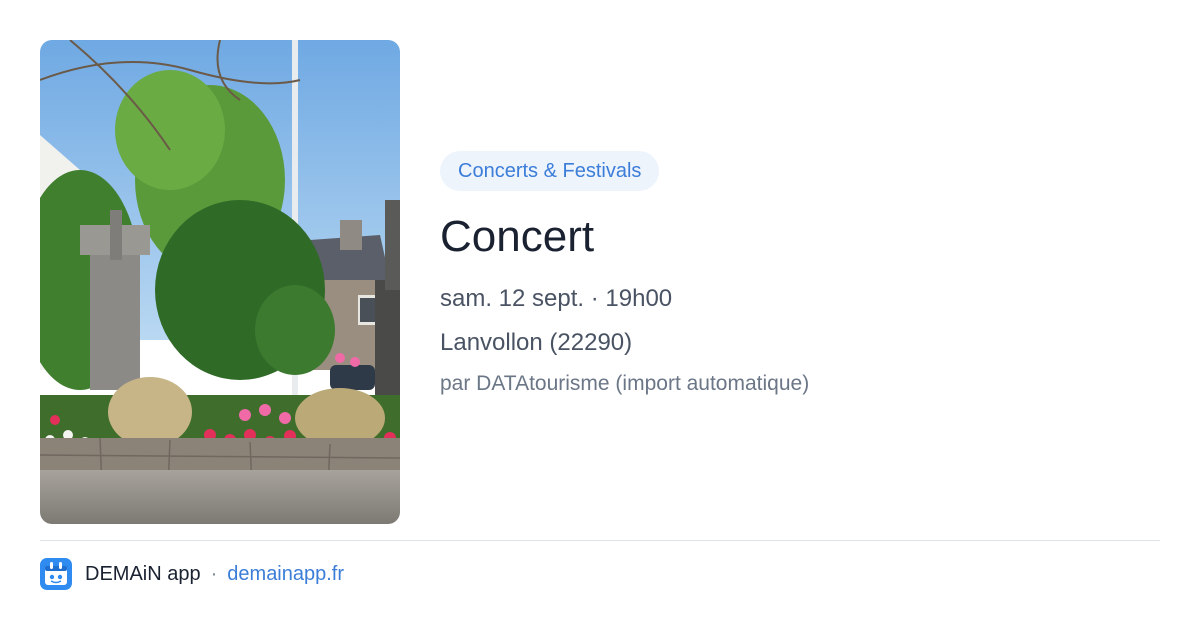 This screenshot has height=630, width=1200. What do you see at coordinates (550, 171) in the screenshot?
I see `category-badge: Concerts & Festivals` at bounding box center [550, 171].